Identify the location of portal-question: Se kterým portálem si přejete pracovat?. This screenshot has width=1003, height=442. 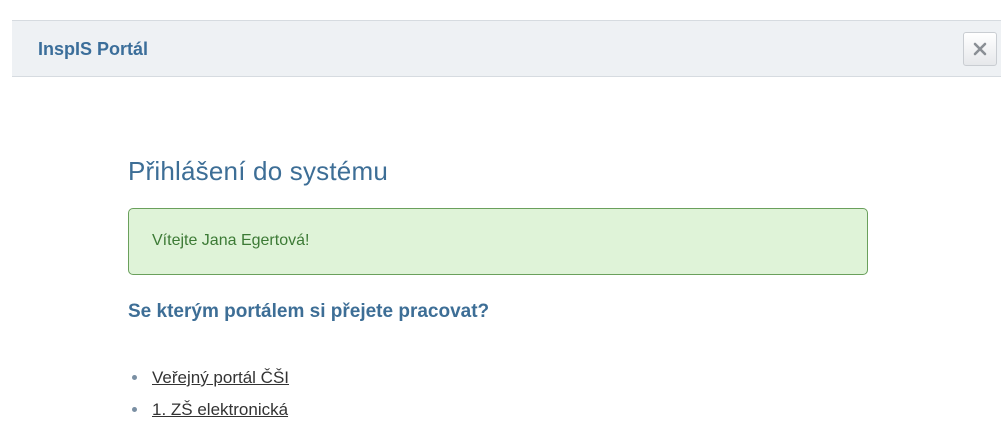
(309, 311).